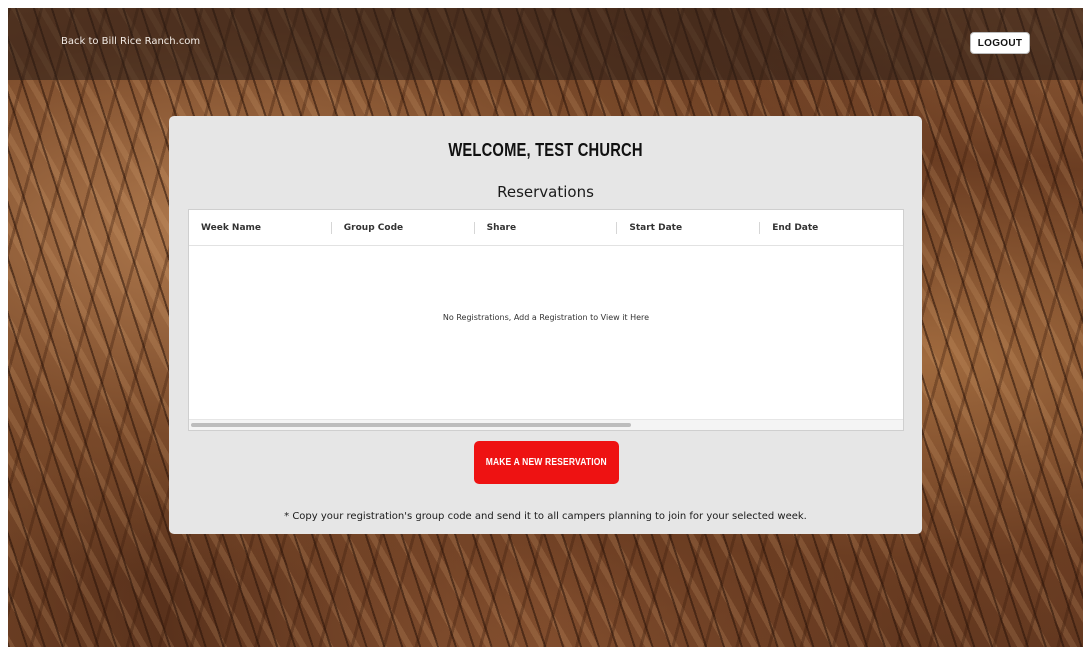  I want to click on horizontal-scrollbar, so click(546, 424).